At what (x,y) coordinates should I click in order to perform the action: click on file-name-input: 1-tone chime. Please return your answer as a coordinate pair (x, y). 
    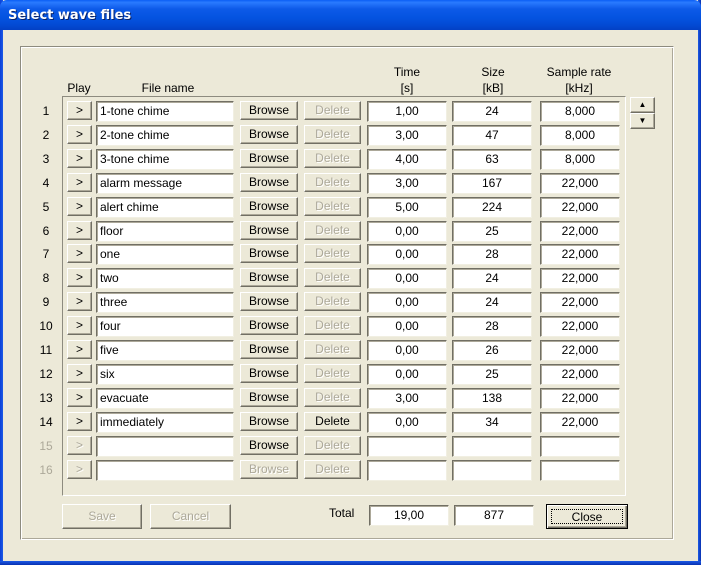
    Looking at the image, I should click on (165, 111).